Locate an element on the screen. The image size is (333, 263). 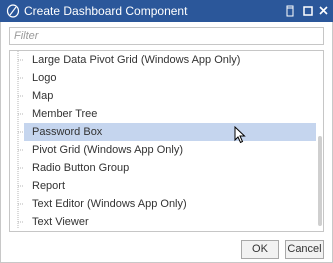
title-bar: Create Dashboard Component is located at coordinates (166, 11).